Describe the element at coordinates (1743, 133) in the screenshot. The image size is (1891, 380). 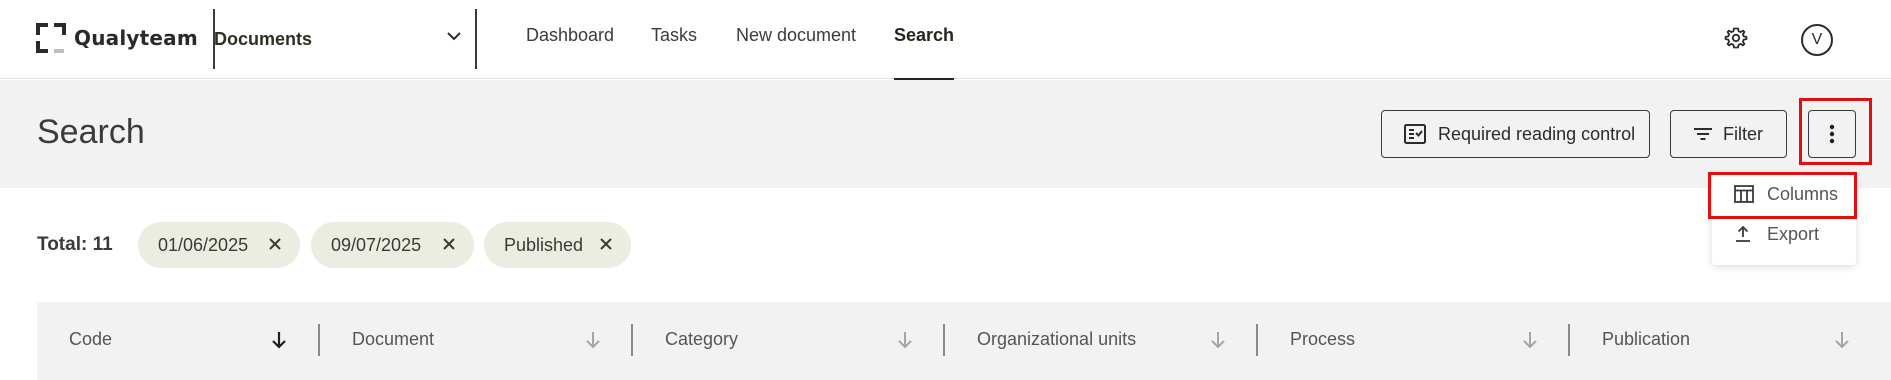
I see `filter-label: Filter` at that location.